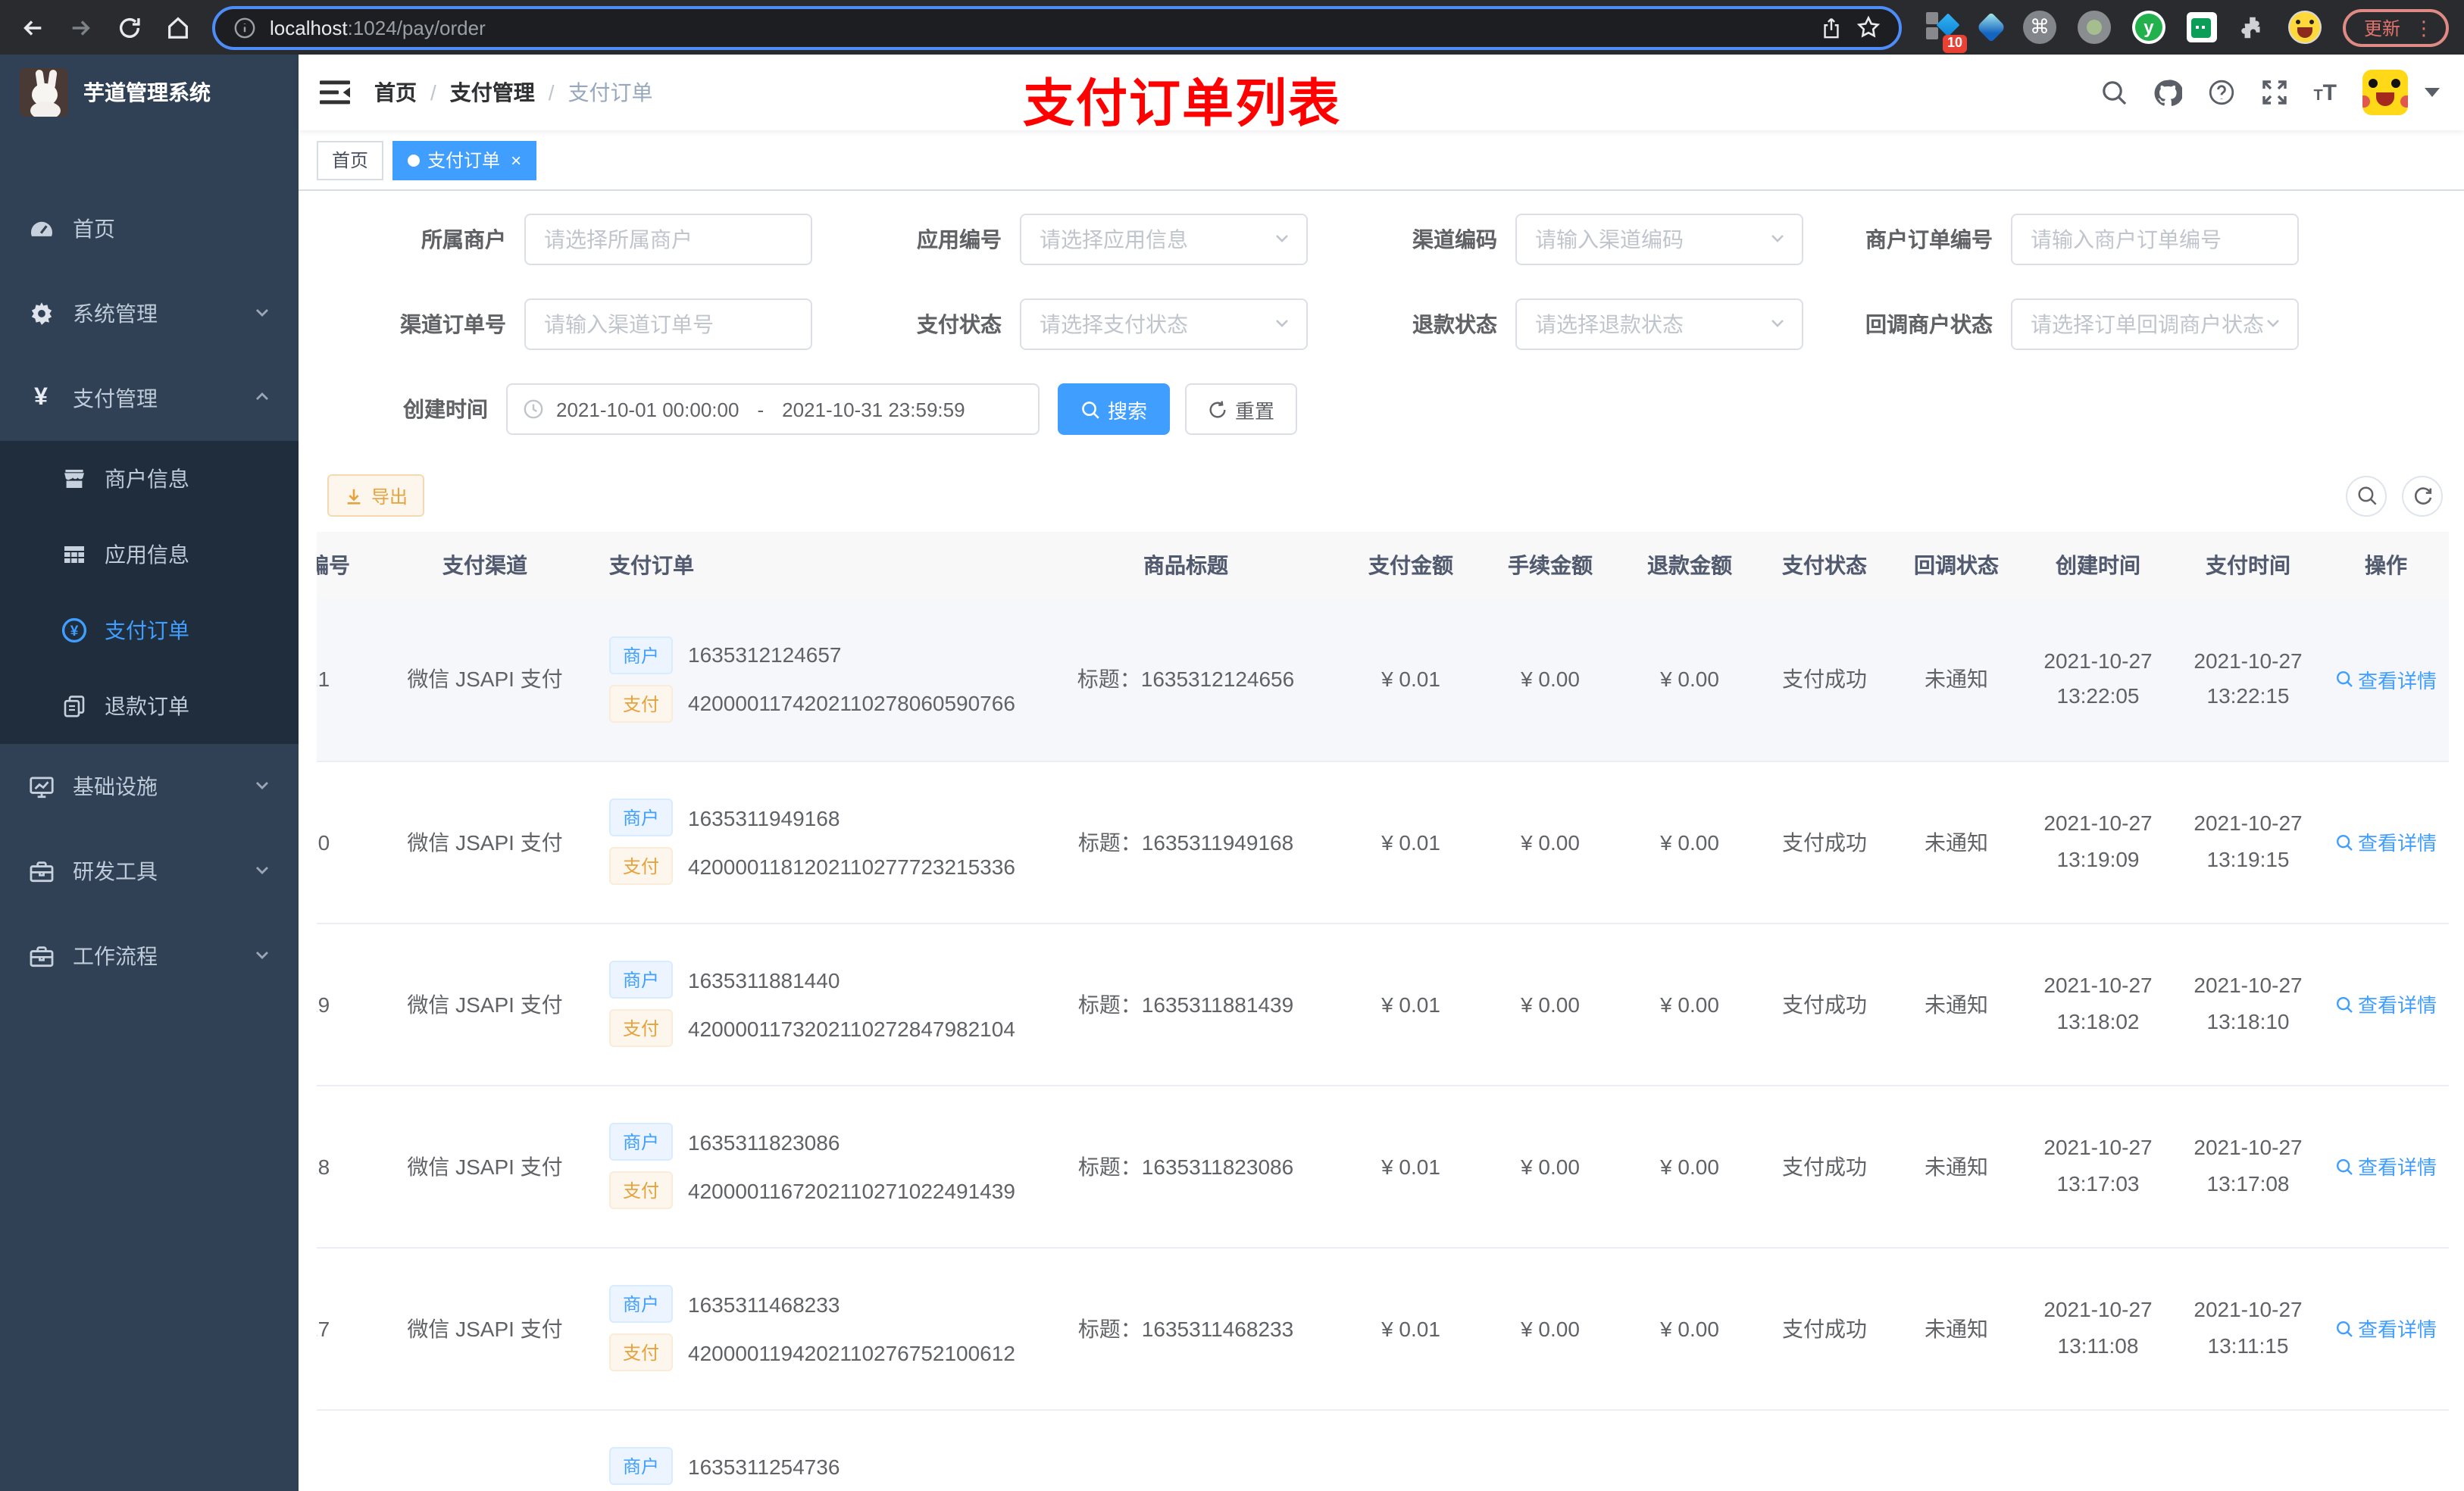  I want to click on breadcrumb-home: 首页, so click(395, 92).